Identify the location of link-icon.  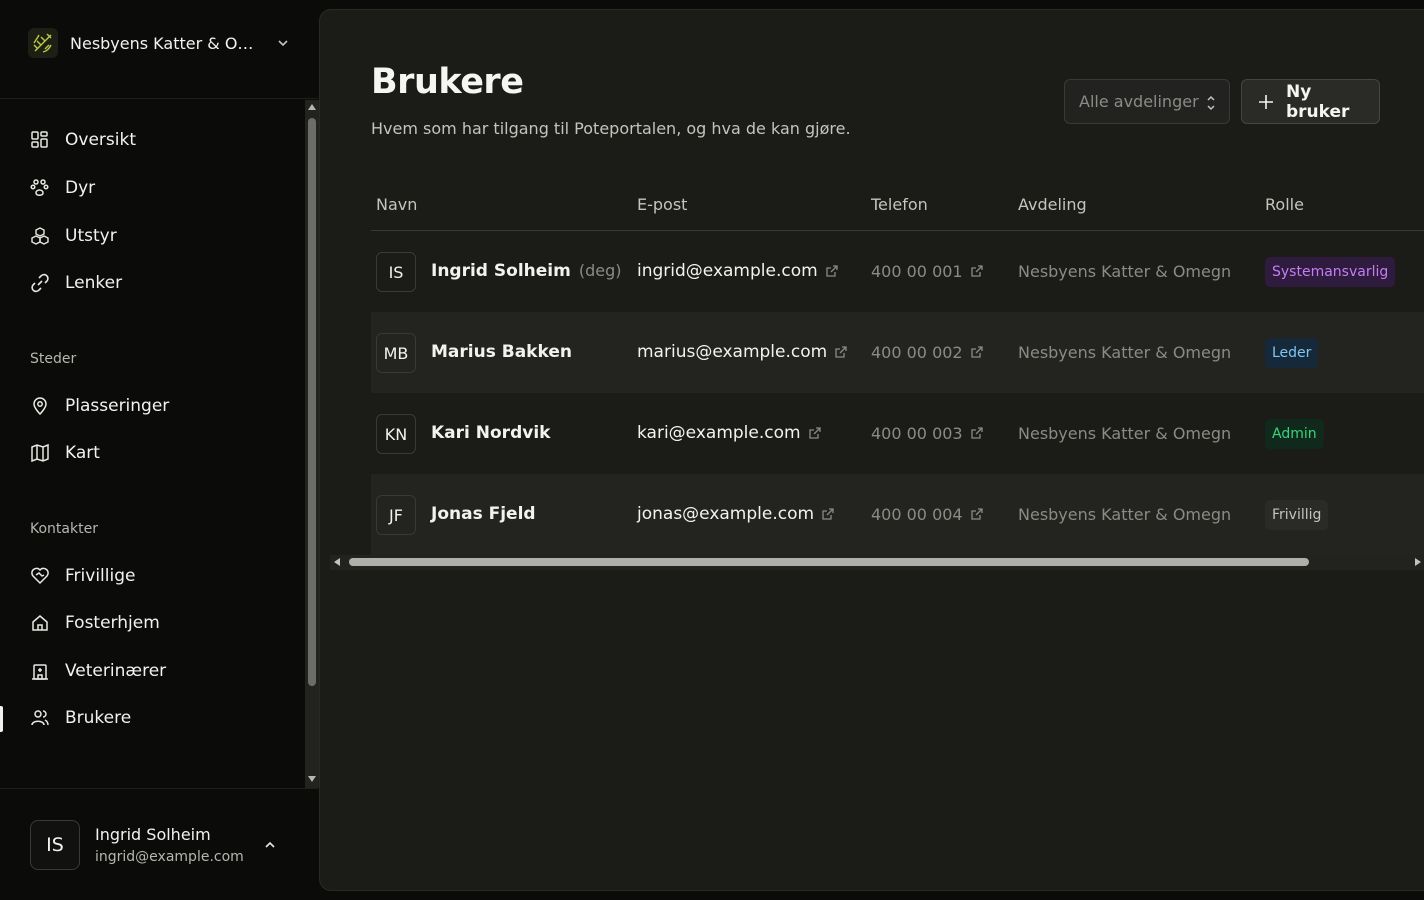
(40, 283).